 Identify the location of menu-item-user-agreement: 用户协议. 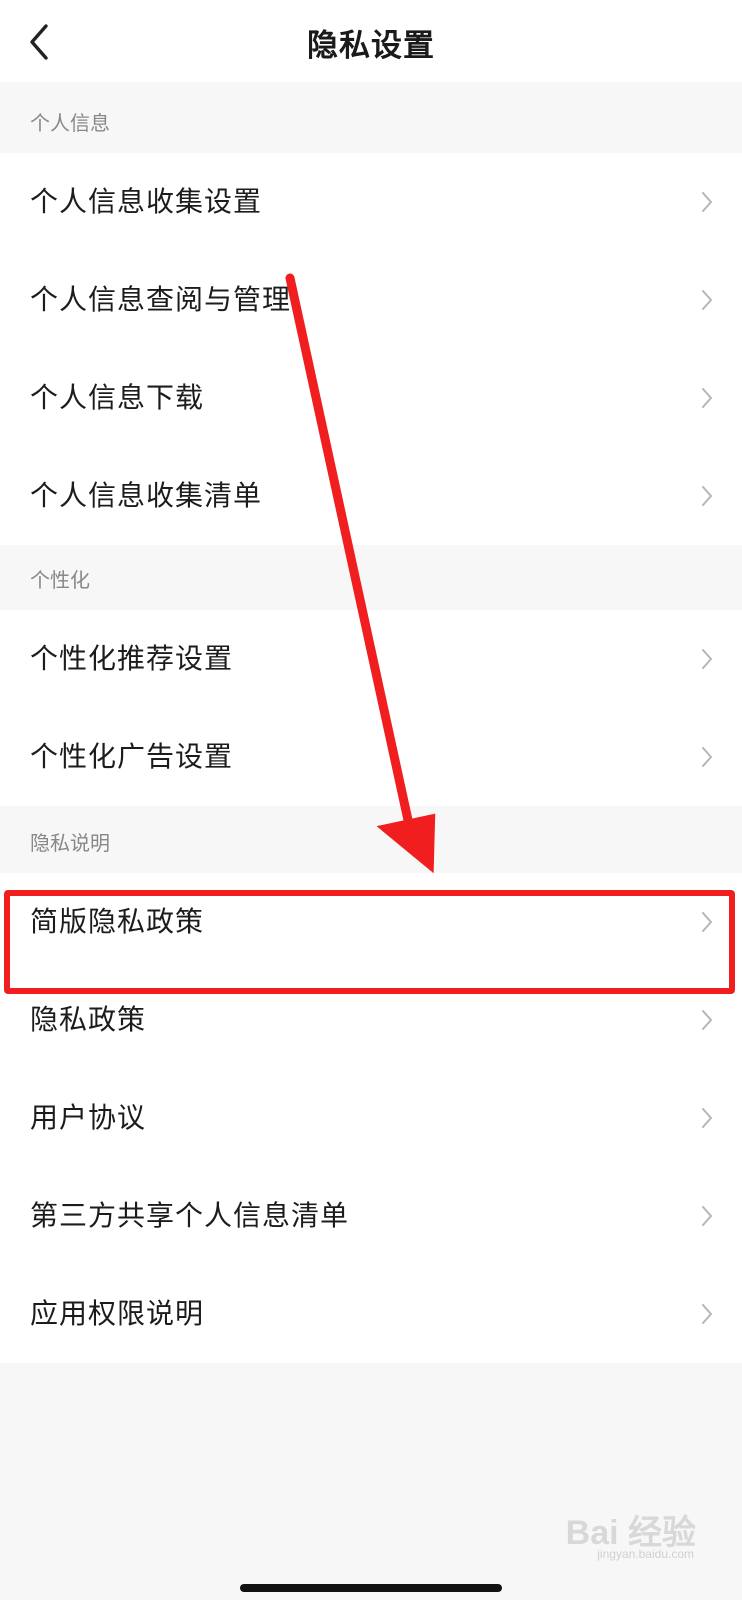
(371, 1118).